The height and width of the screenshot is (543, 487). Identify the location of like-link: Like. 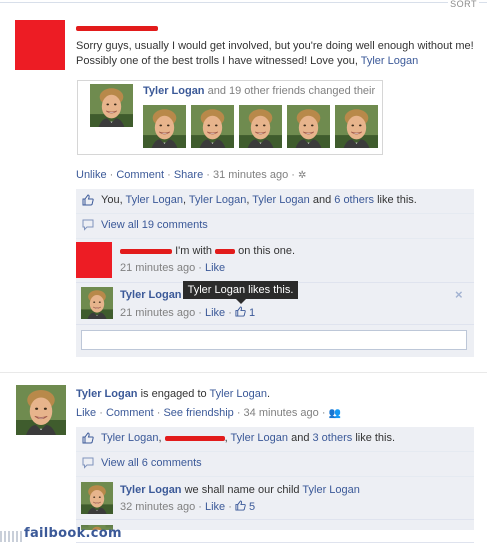
(86, 413).